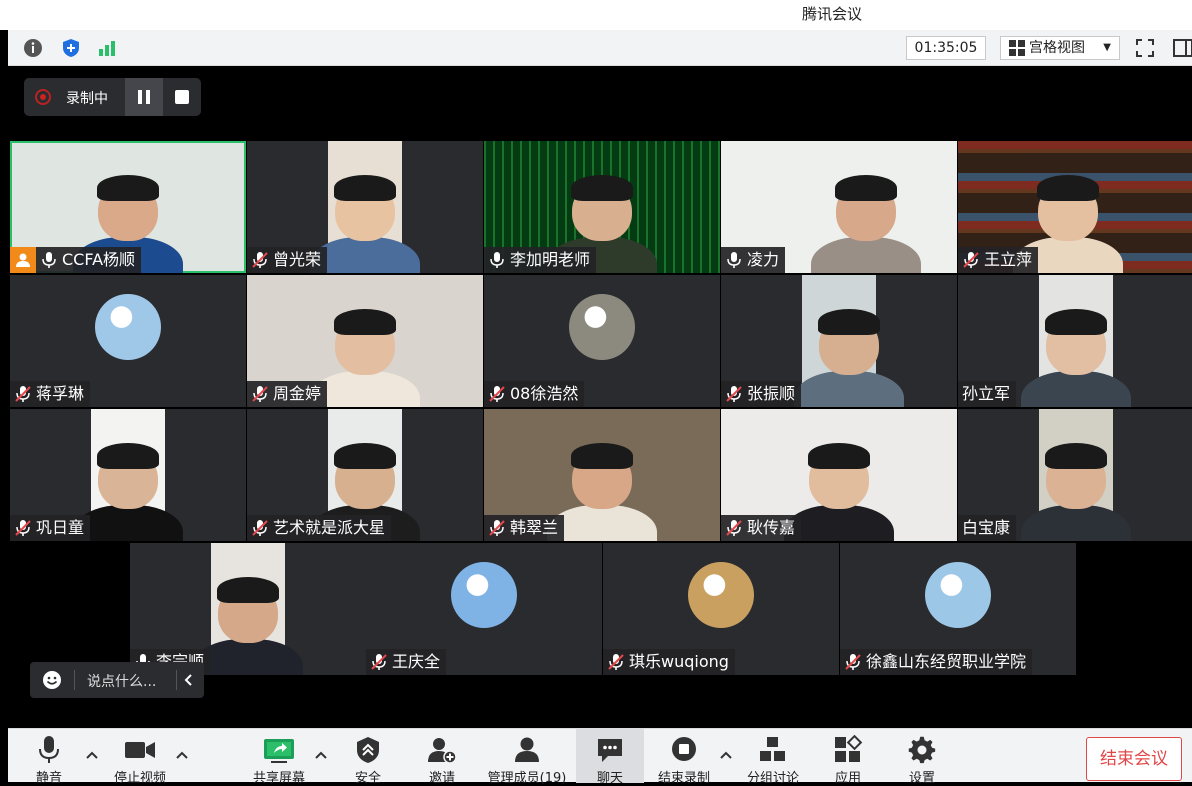  What do you see at coordinates (48, 778) in the screenshot?
I see `mute-label: 静音` at bounding box center [48, 778].